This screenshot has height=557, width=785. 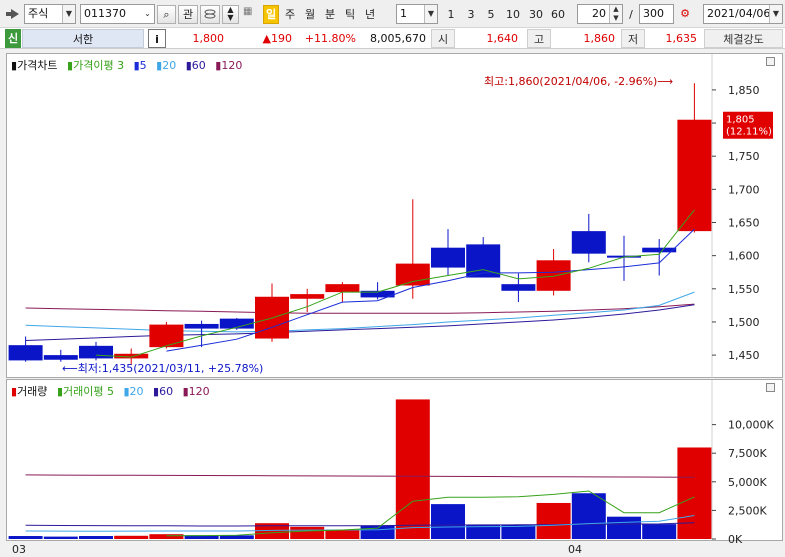 What do you see at coordinates (740, 120) in the screenshot?
I see `last-price-tag-value: 1,805` at bounding box center [740, 120].